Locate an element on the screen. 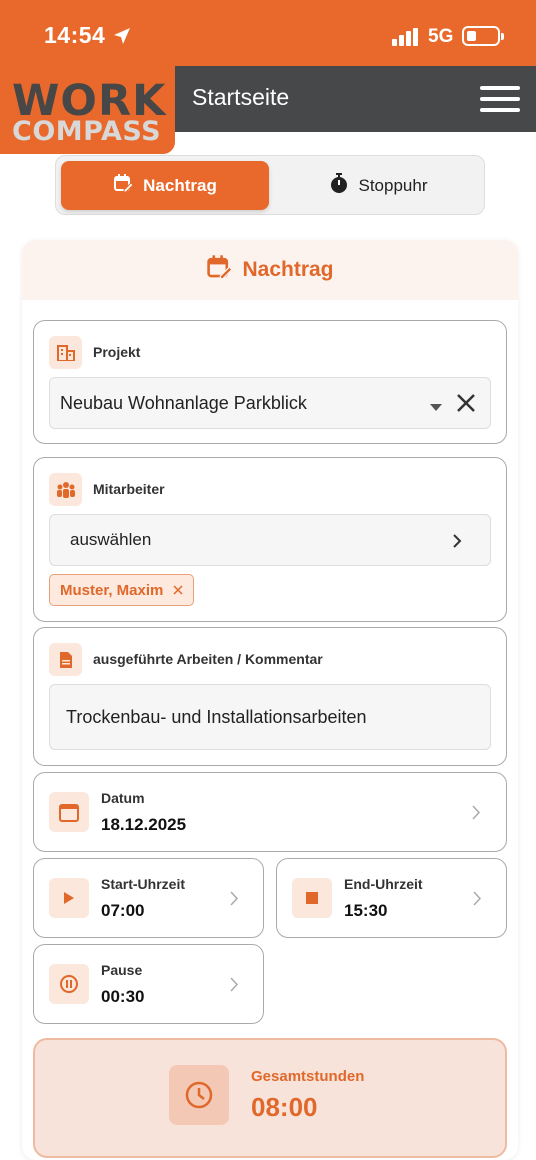  employees-select: auswählen is located at coordinates (270, 540).